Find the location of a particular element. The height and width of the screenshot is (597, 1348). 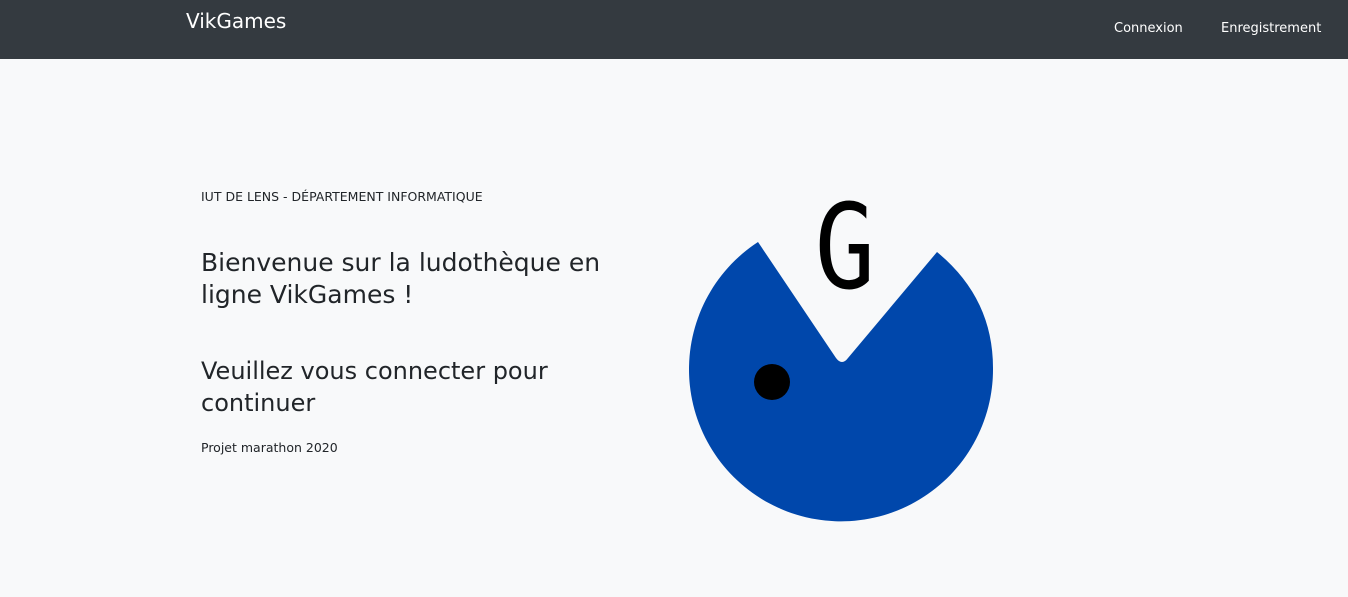

login-link: Connexion is located at coordinates (1148, 28).